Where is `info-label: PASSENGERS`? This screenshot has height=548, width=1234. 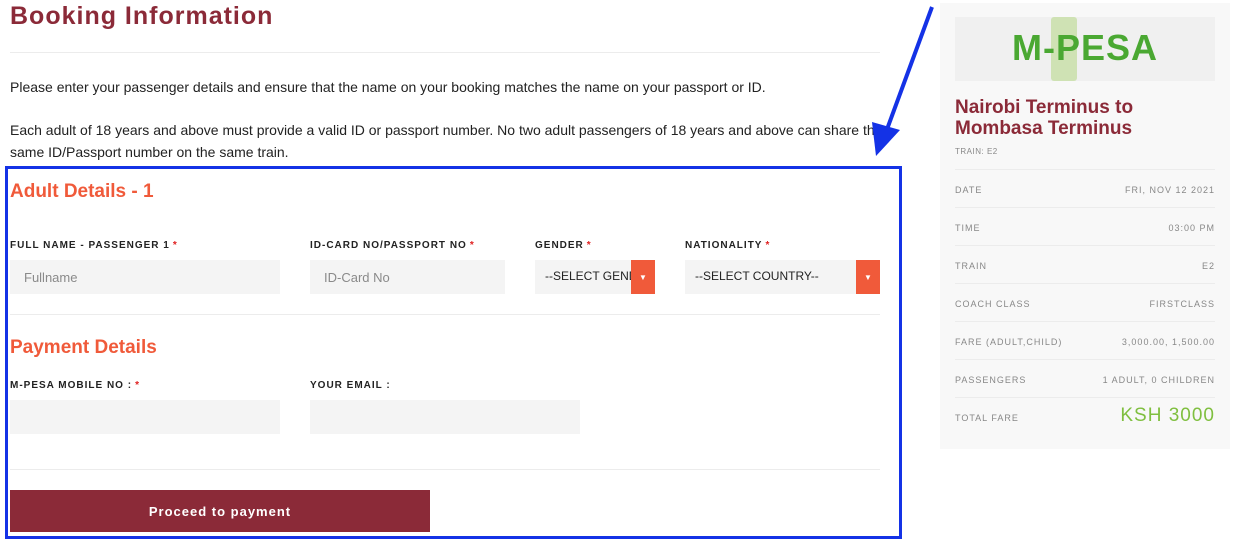
info-label: PASSENGERS is located at coordinates (991, 380).